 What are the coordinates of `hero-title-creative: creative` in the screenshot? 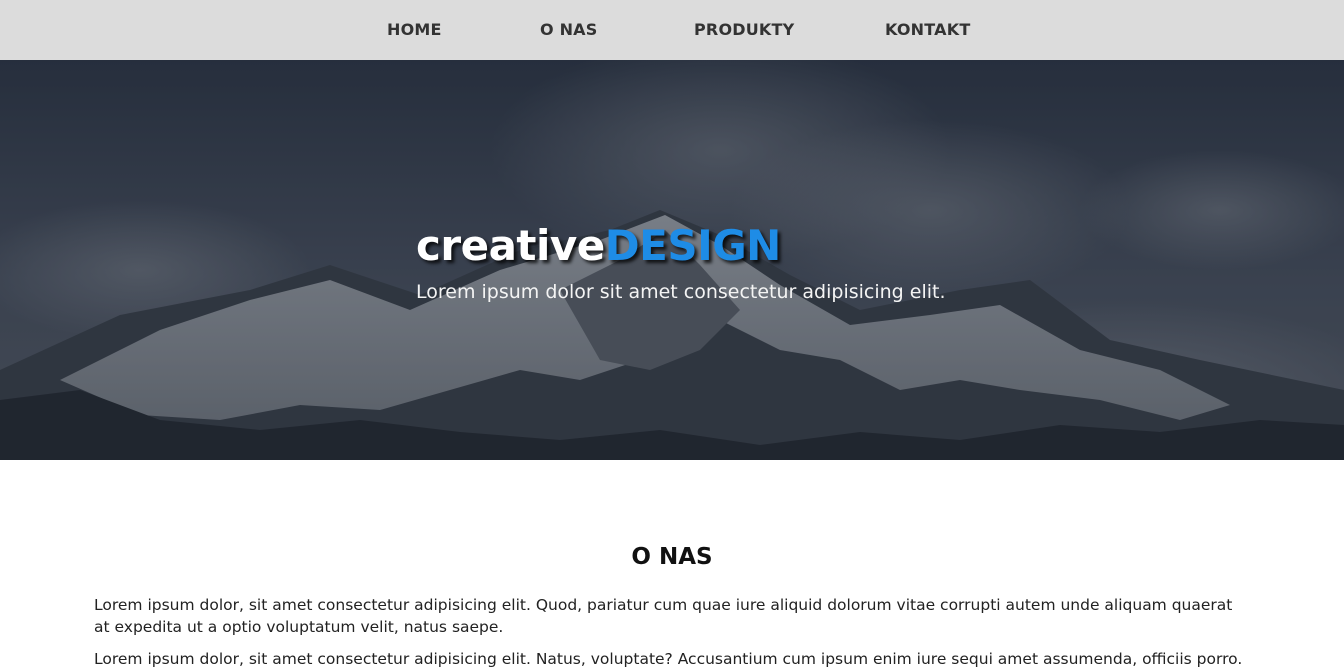 It's located at (510, 245).